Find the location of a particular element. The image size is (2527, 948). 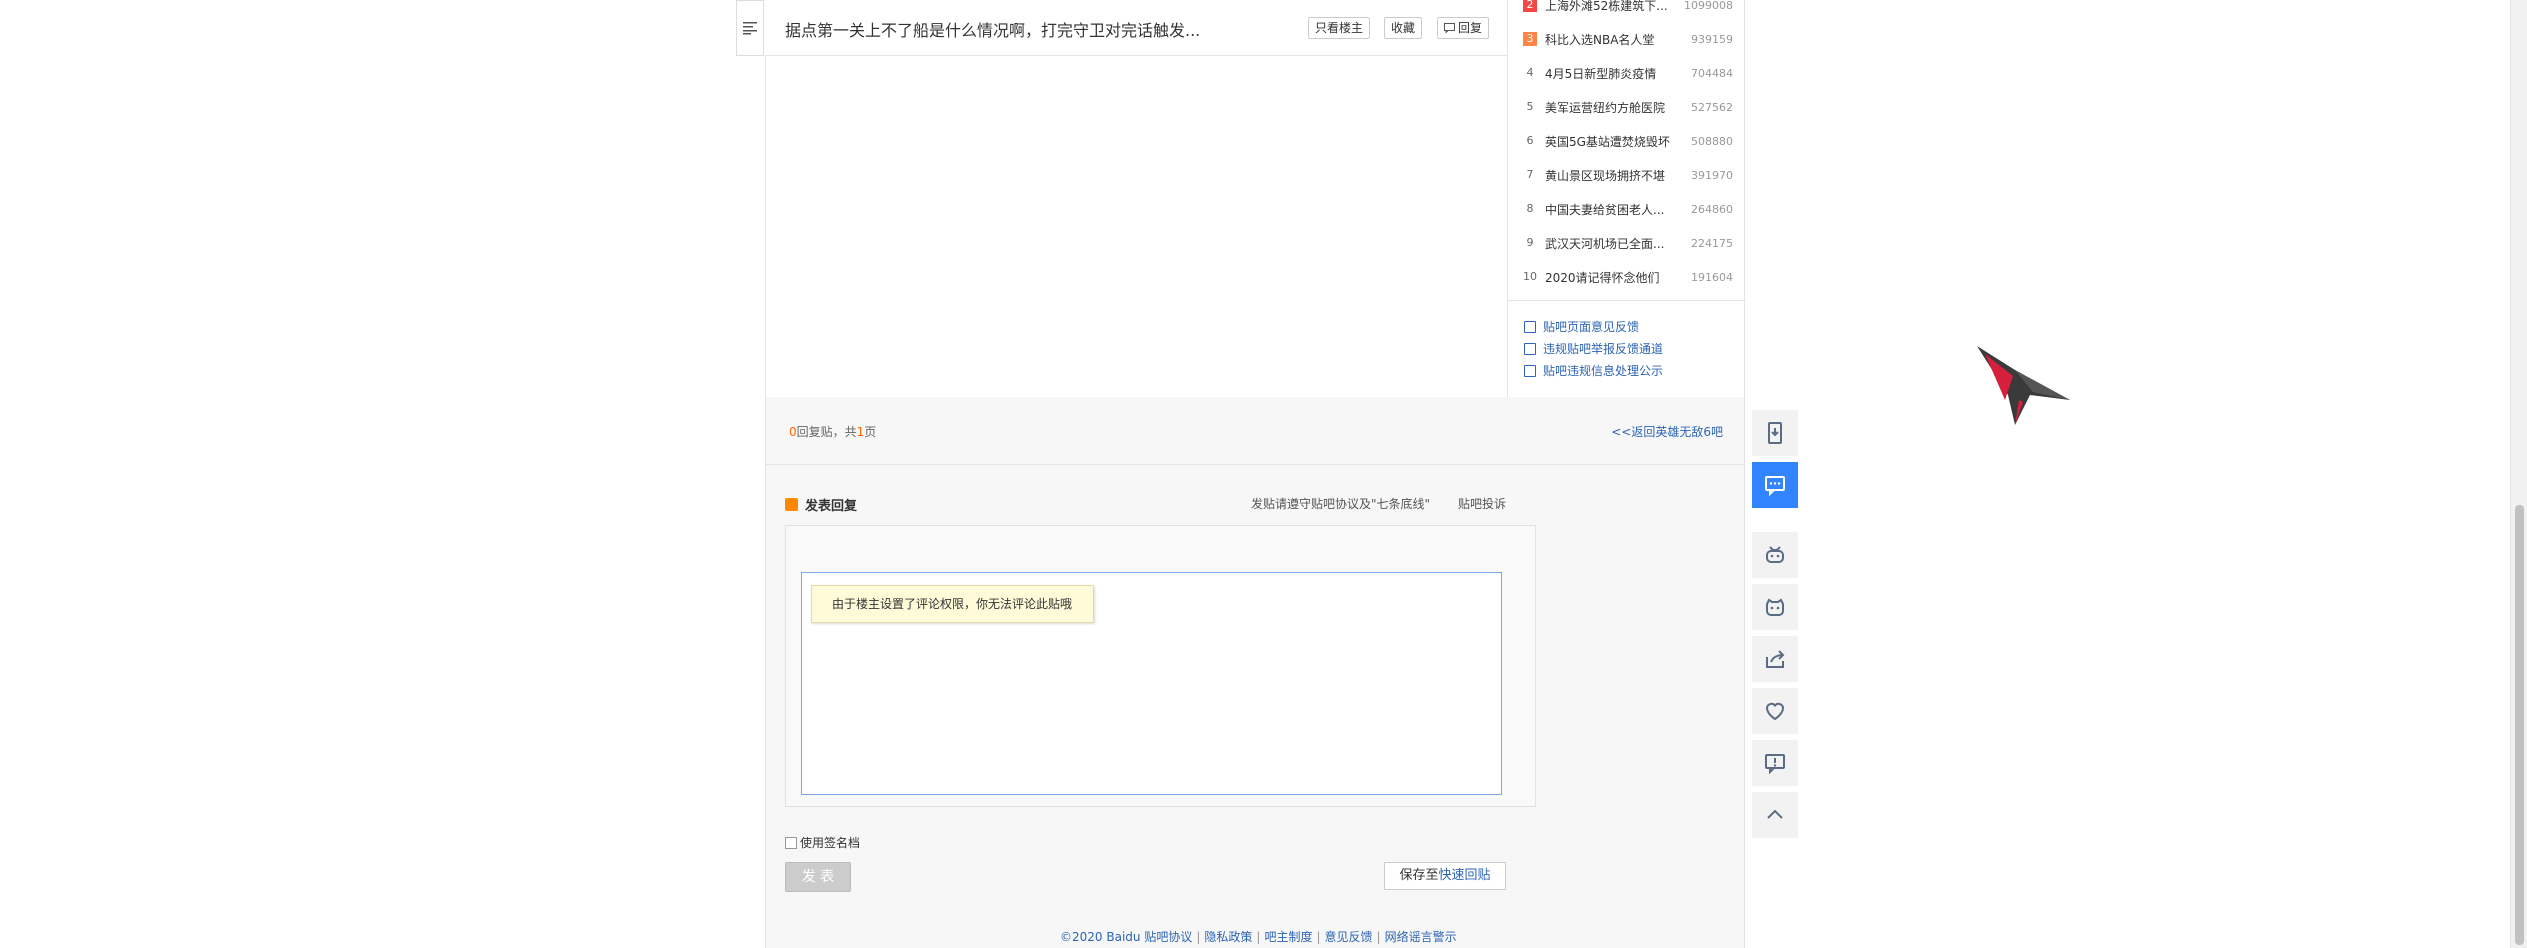

hot-topic-rank: 10 is located at coordinates (1530, 276).